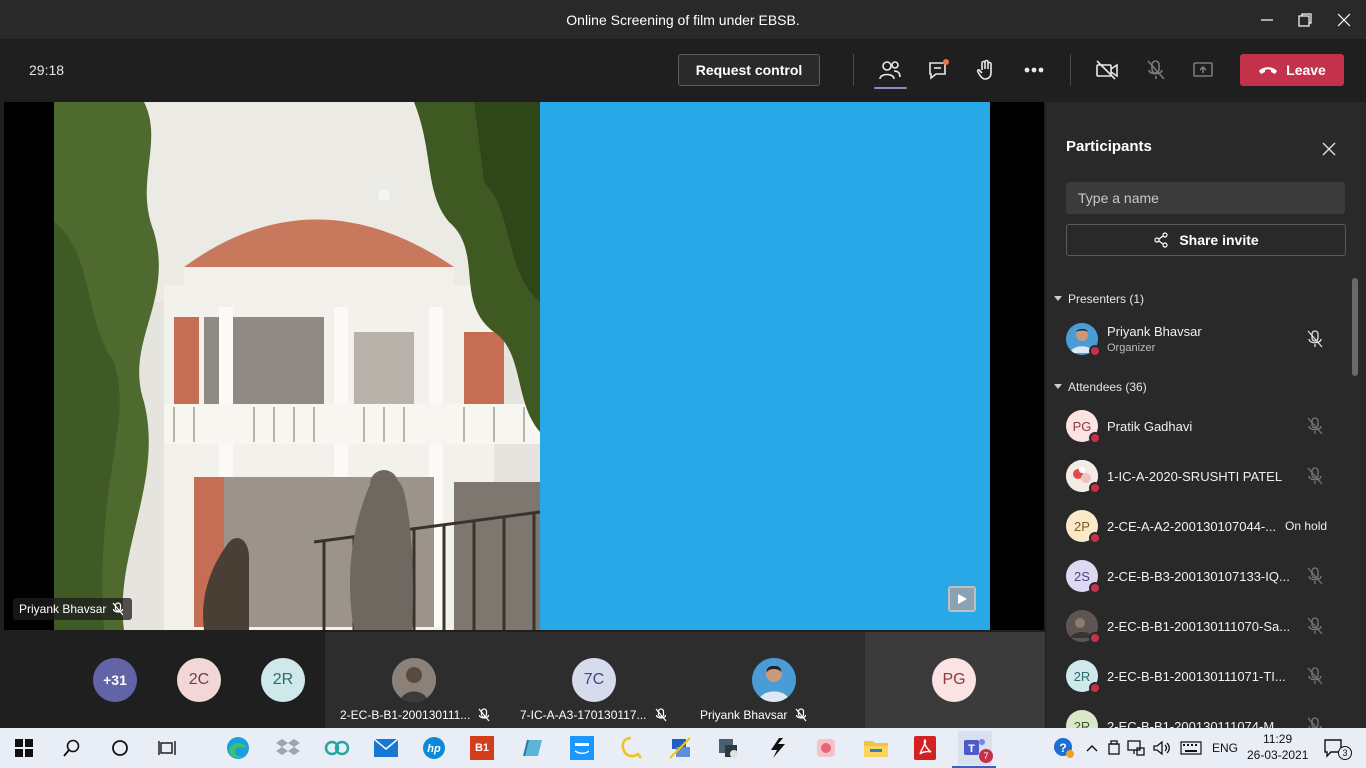  I want to click on list-item: 2P 2-CE-A-A2-200130107044-... On hold, so click(1206, 526).